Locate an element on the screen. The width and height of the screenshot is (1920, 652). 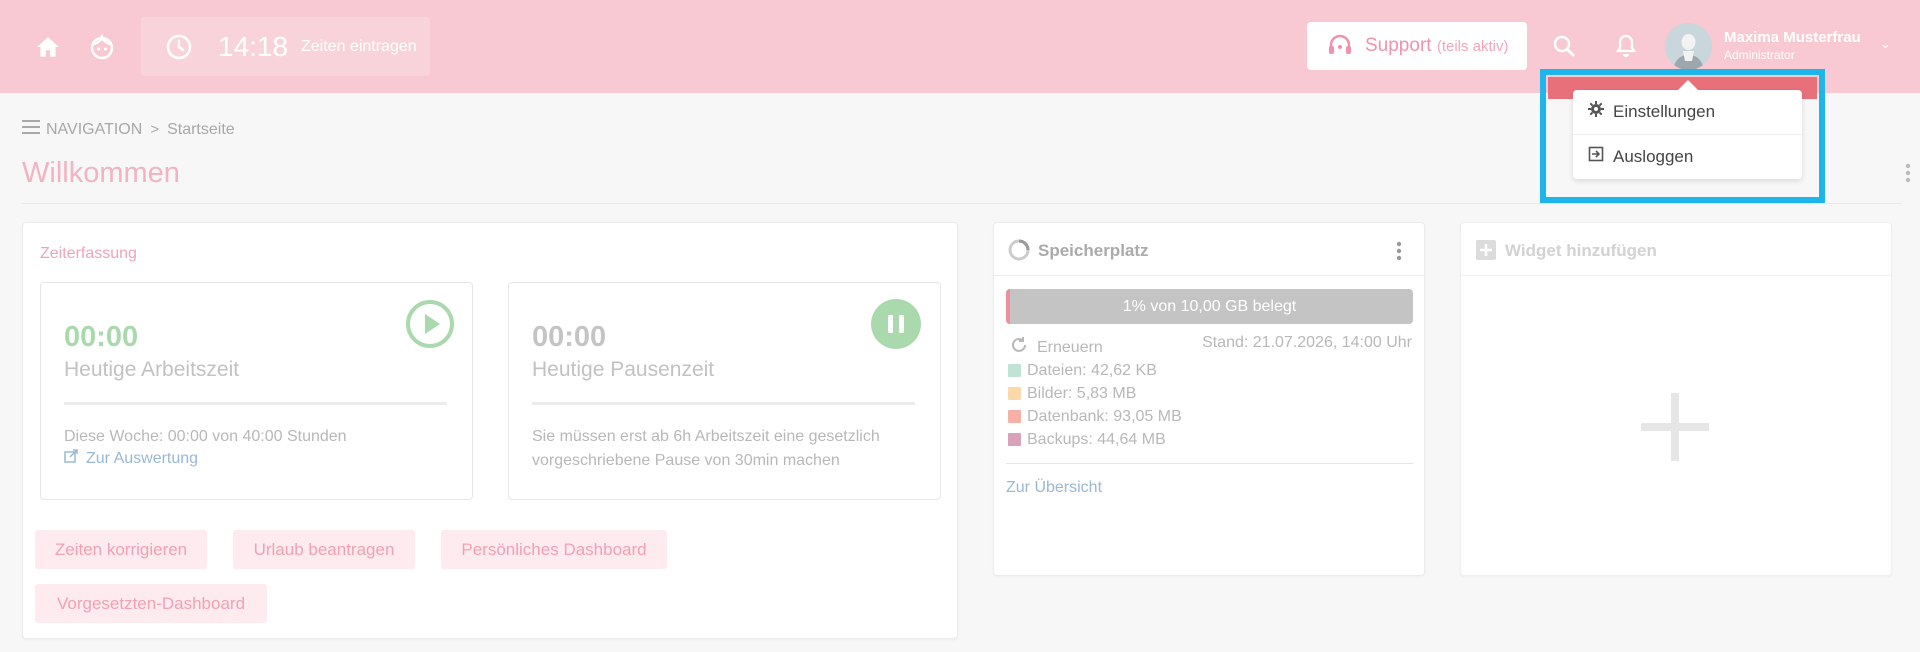
evaluation-link-label: Zur Auswertung is located at coordinates (142, 458).